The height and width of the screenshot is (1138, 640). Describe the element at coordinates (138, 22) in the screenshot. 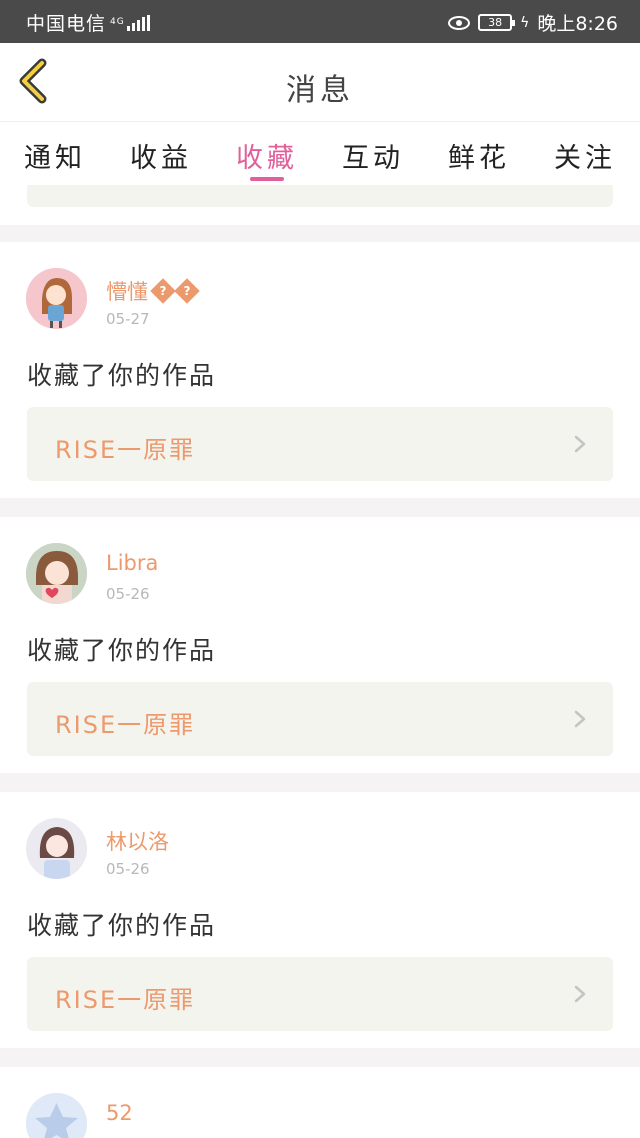

I see `signal-icon` at that location.